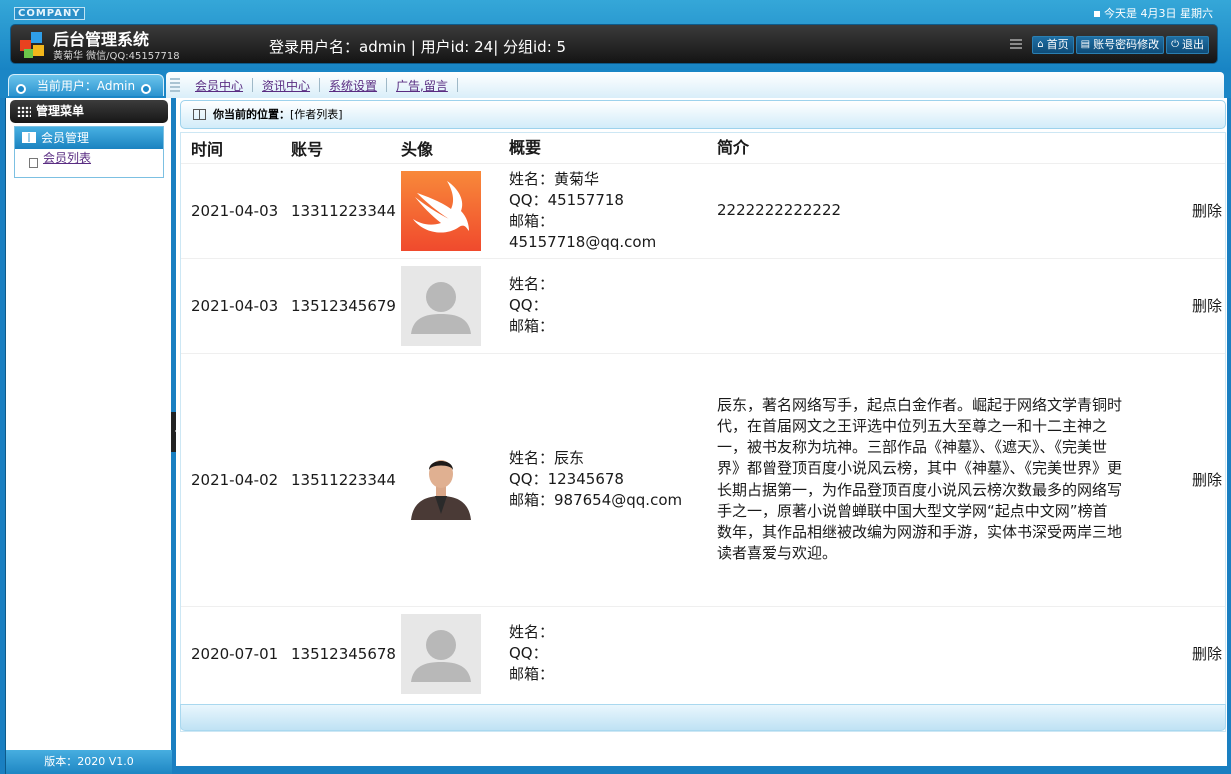 Image resolution: width=1231 pixels, height=774 pixels. I want to click on row-name: 姓名：辰东, so click(546, 458).